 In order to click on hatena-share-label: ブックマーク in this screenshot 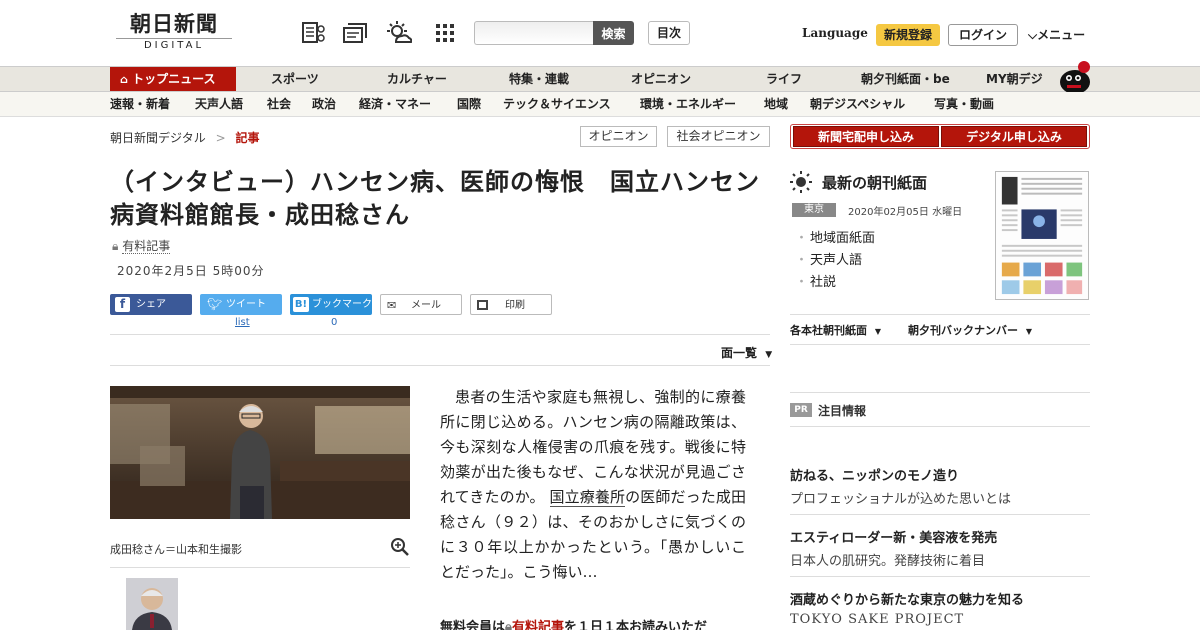, I will do `click(342, 304)`.